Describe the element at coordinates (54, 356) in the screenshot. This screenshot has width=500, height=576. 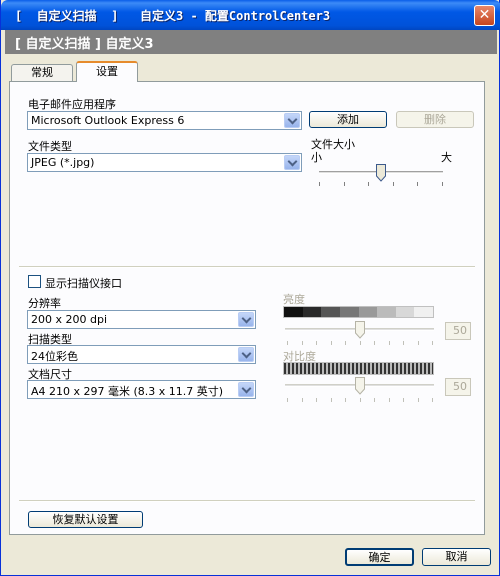
I see `scan-type-value: 24位彩色` at that location.